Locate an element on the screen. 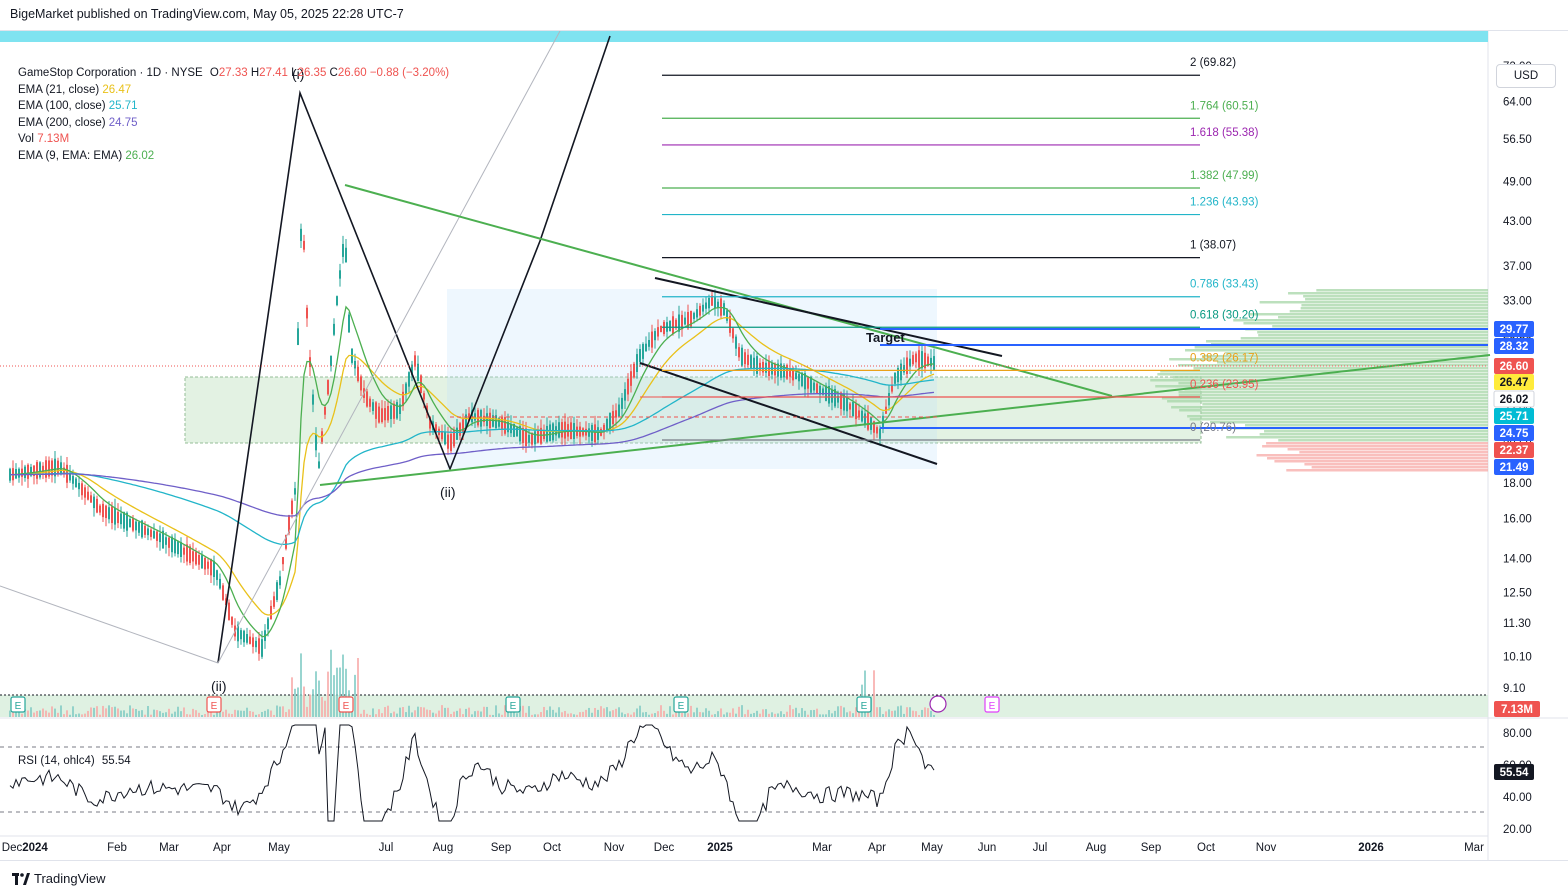 The width and height of the screenshot is (1568, 895). legend-low: 26.35 is located at coordinates (312, 73).